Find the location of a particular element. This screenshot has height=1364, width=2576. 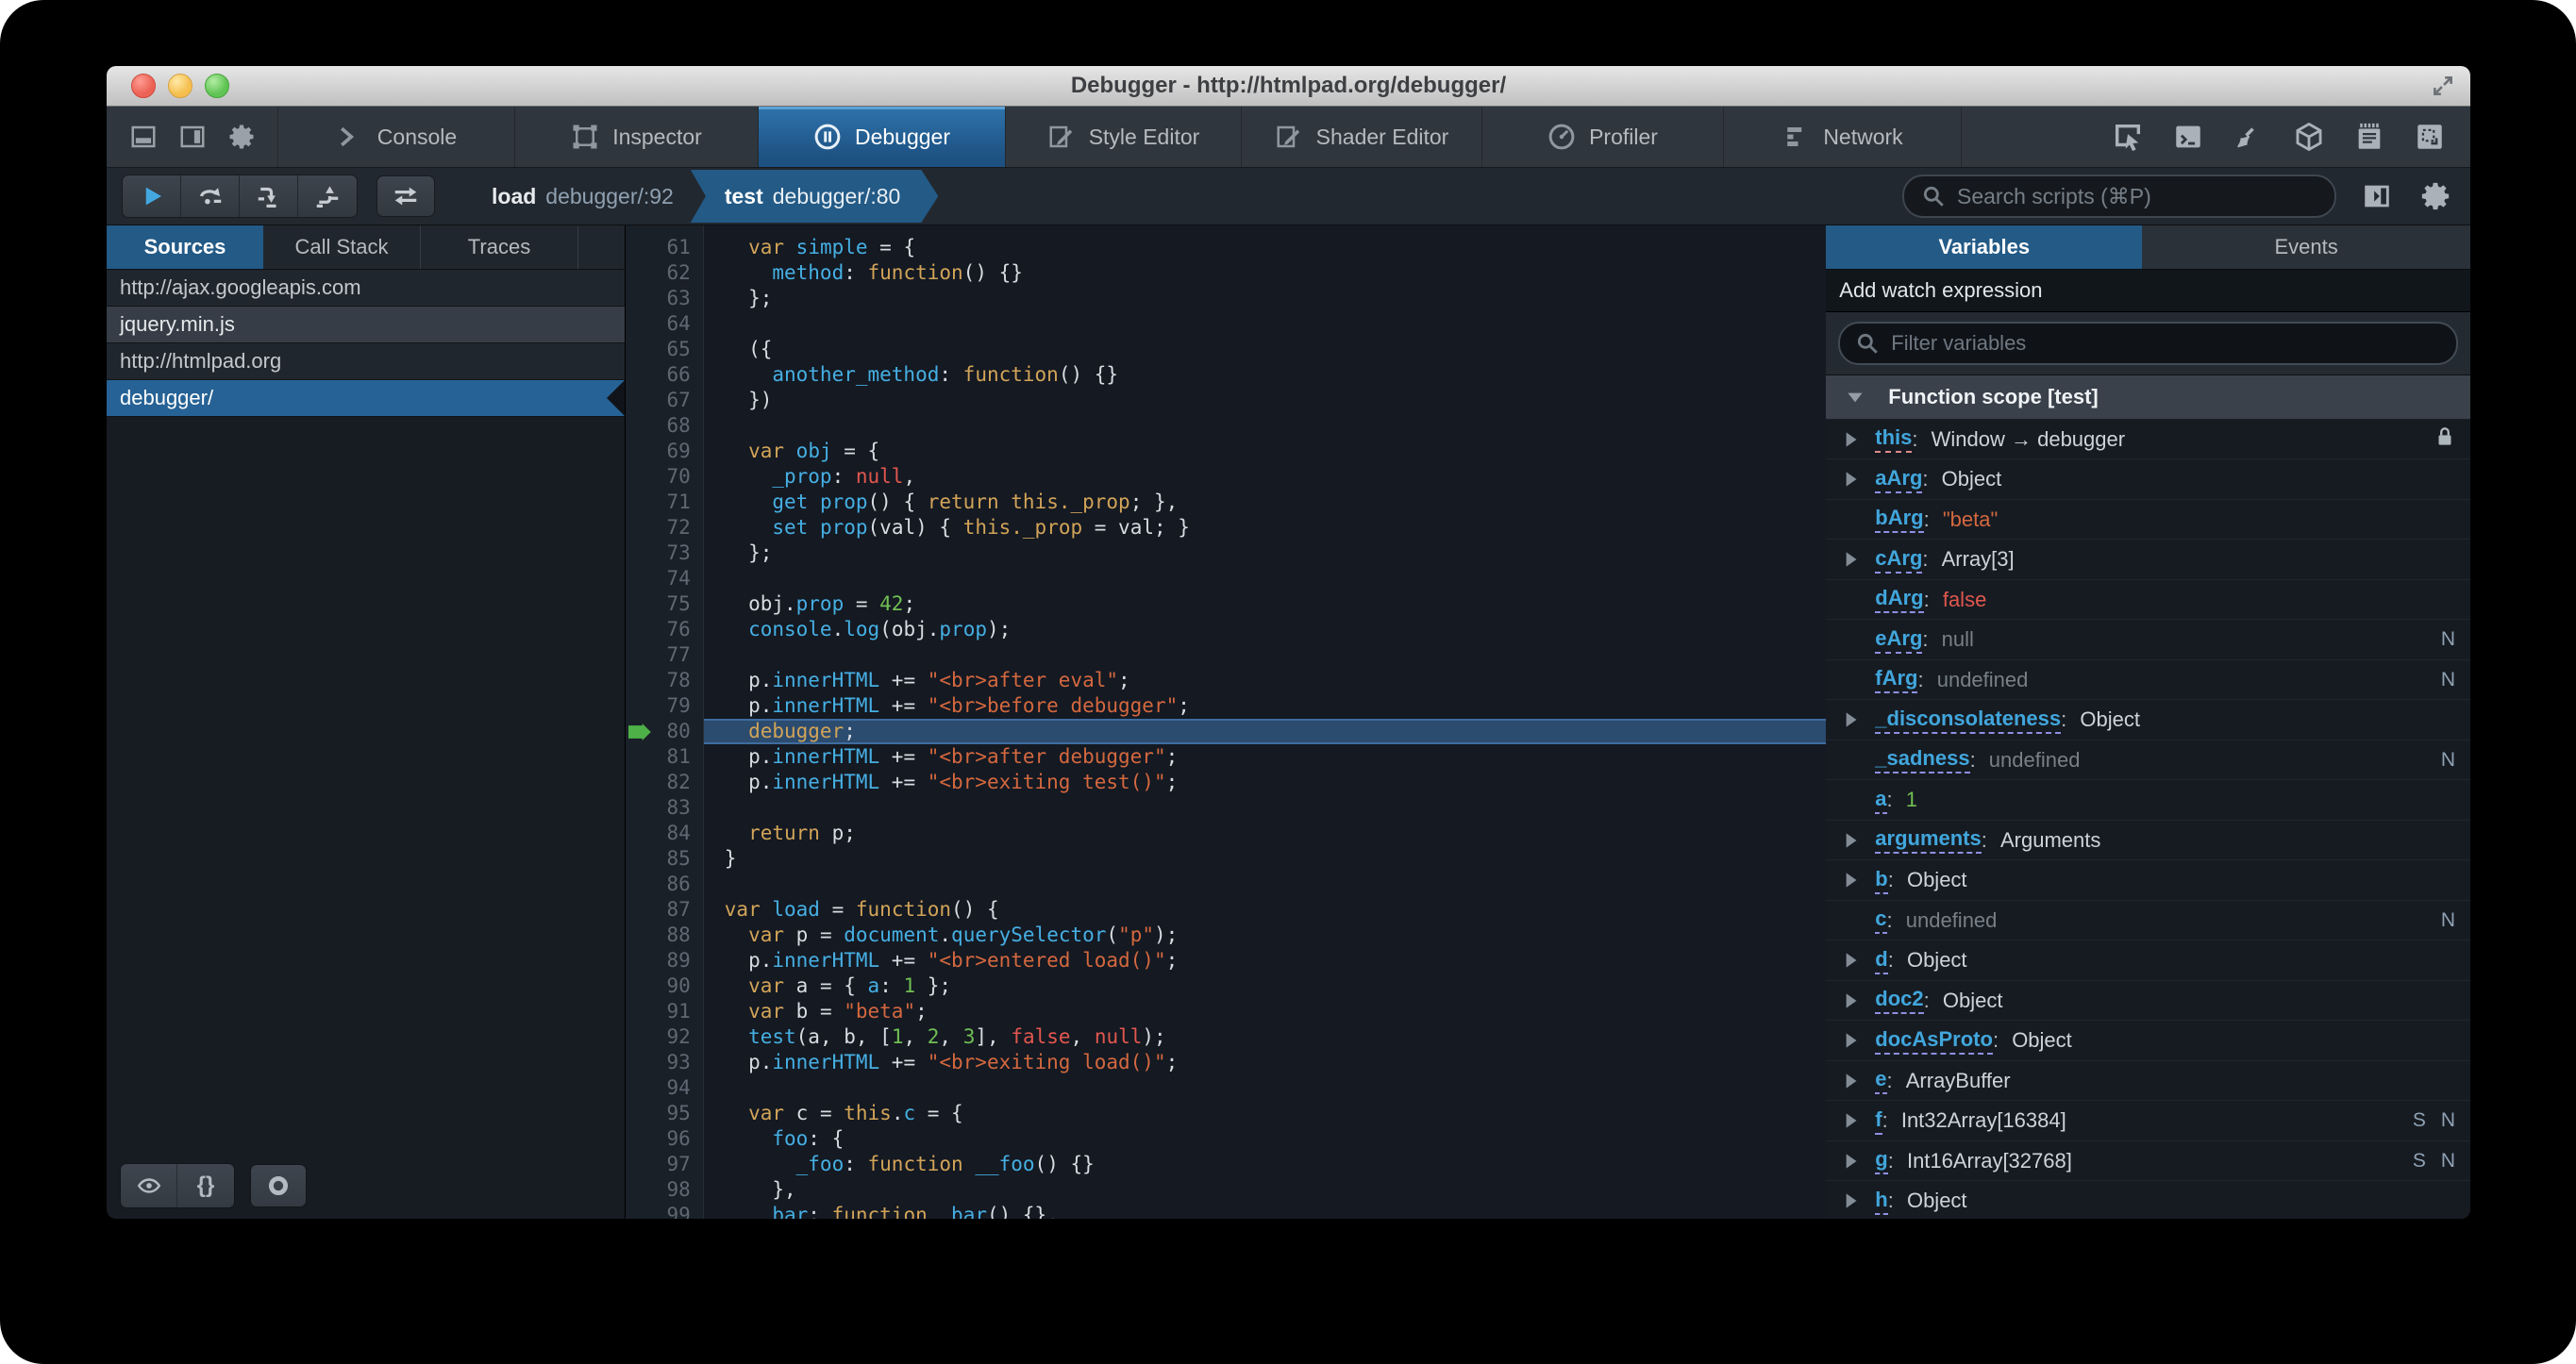

line-gutter: 79 is located at coordinates (665, 706).